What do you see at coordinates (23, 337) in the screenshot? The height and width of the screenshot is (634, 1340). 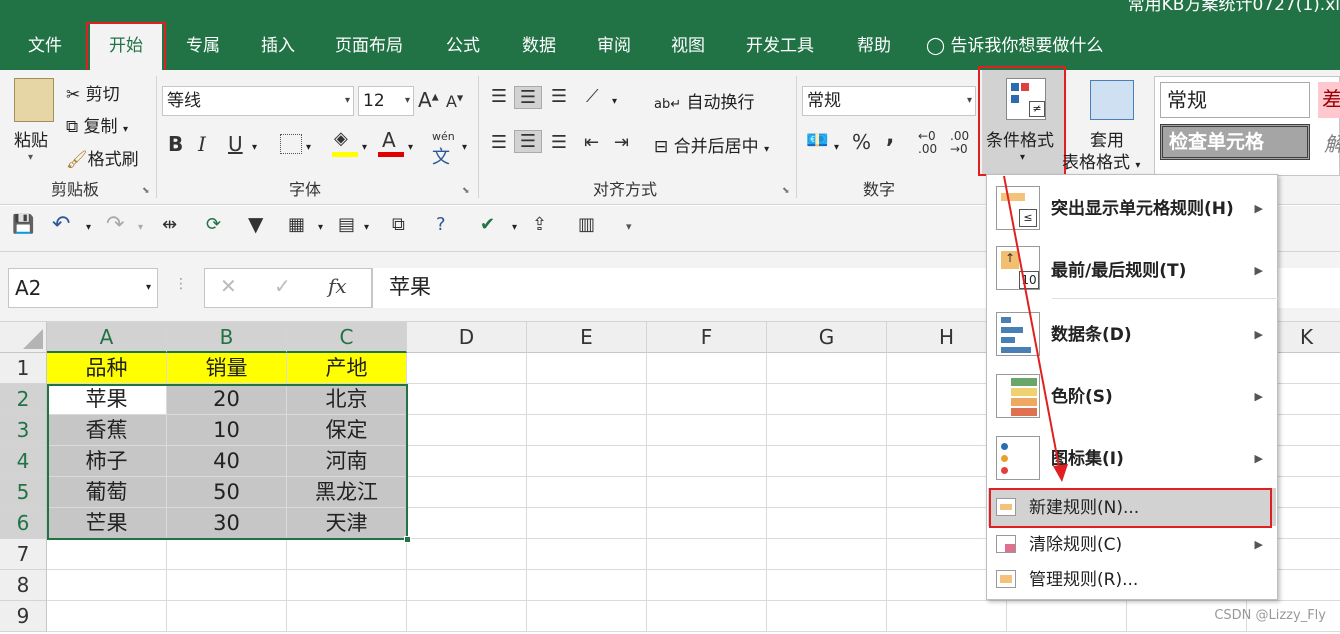 I see `select-all-button` at bounding box center [23, 337].